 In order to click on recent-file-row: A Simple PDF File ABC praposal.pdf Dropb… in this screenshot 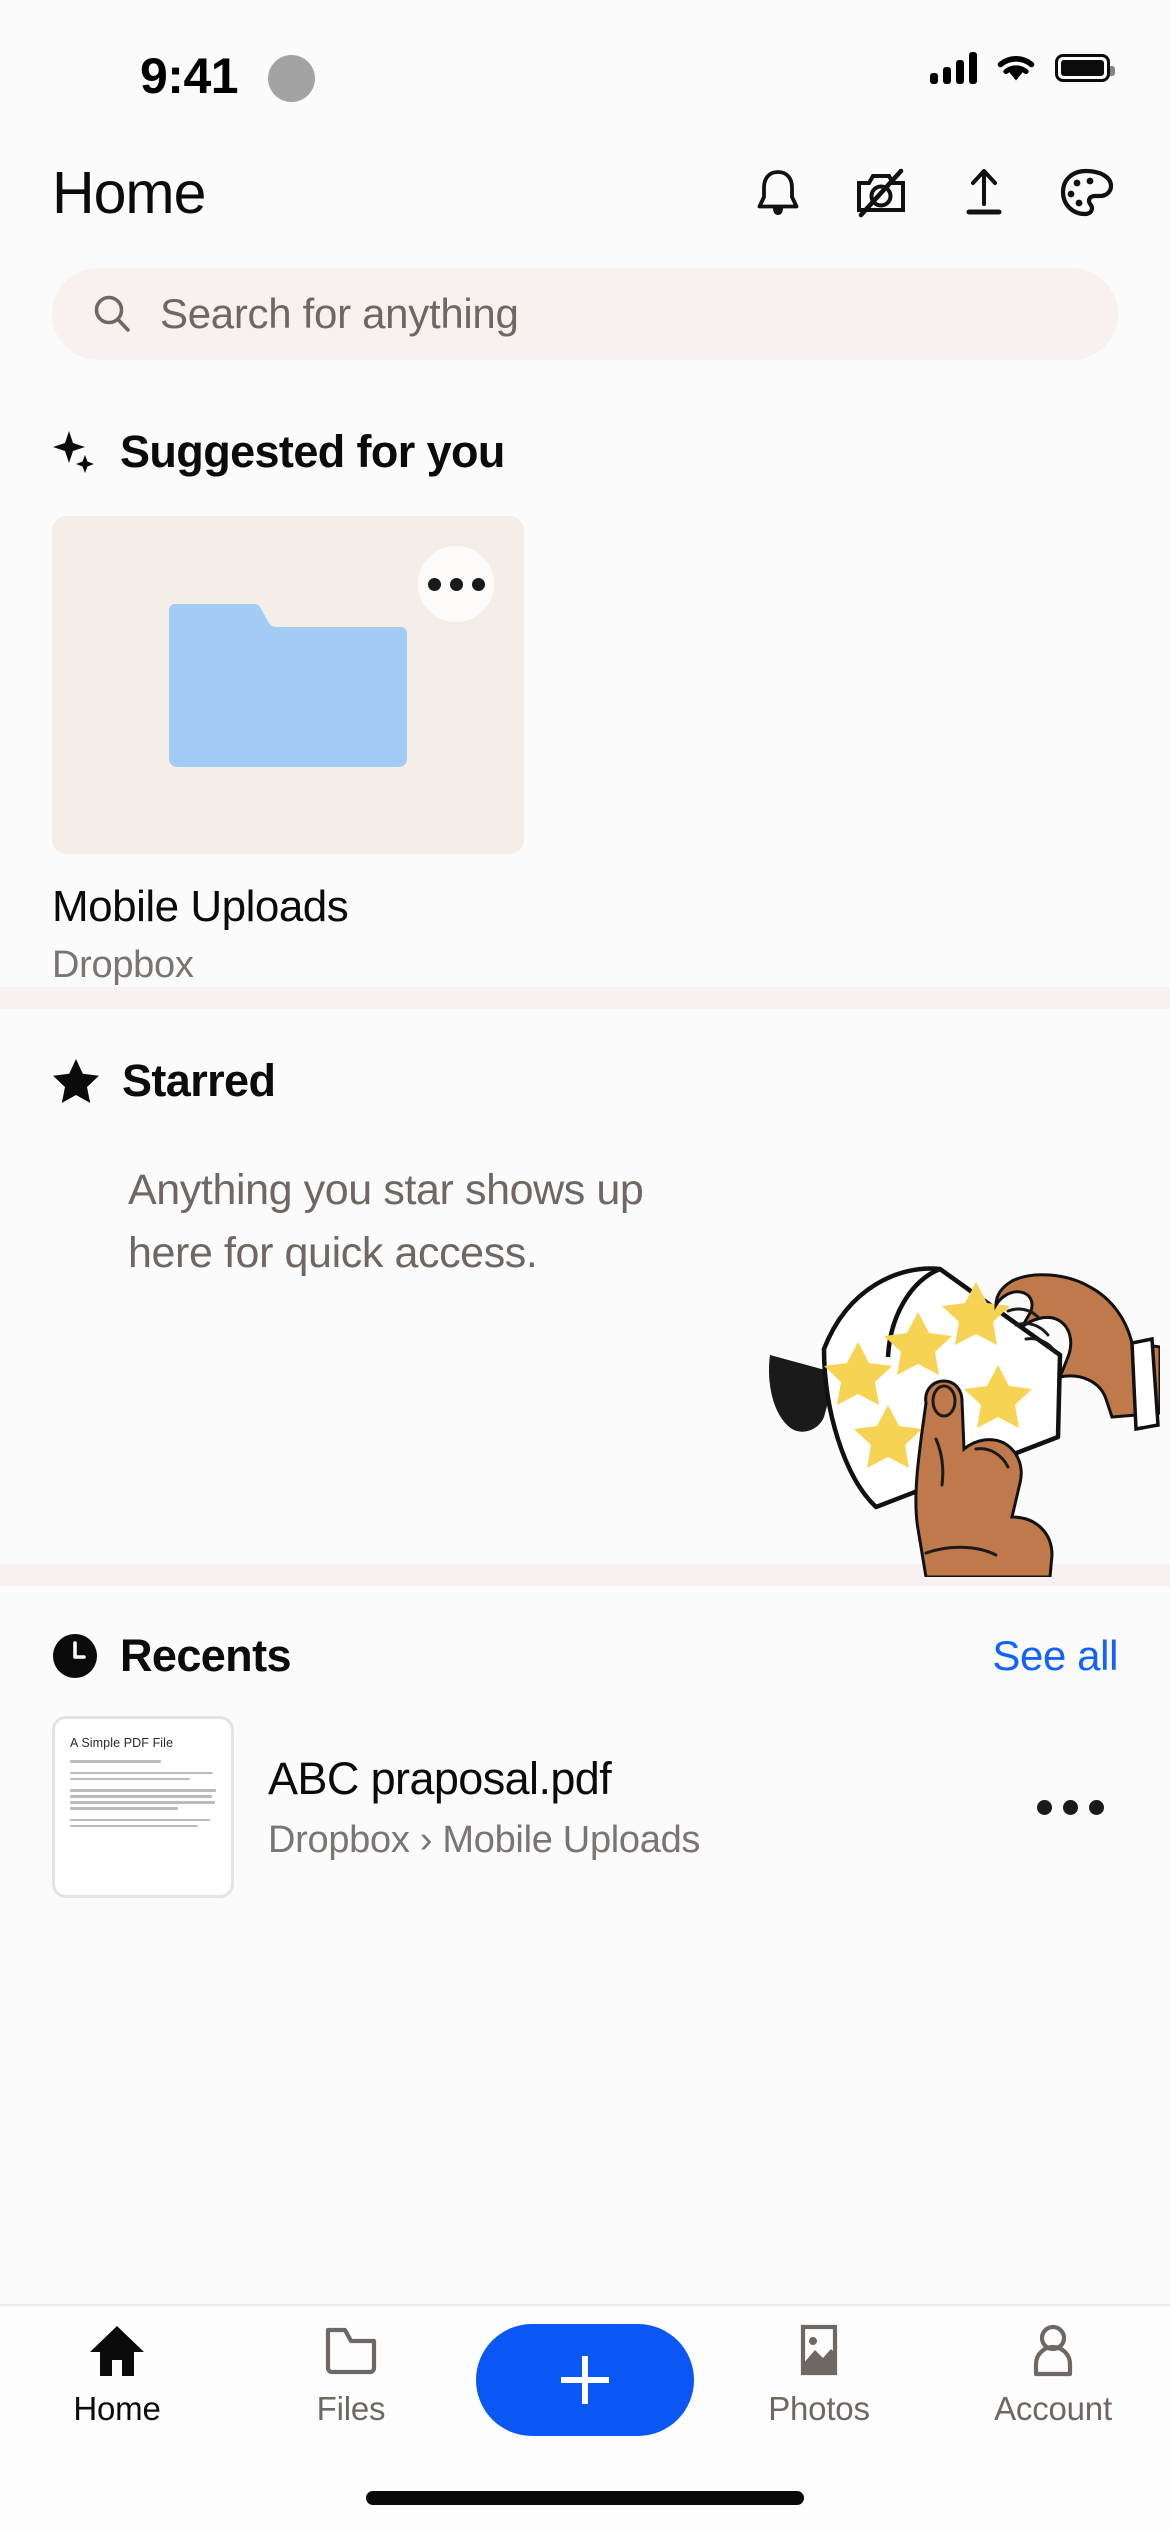, I will do `click(585, 1790)`.